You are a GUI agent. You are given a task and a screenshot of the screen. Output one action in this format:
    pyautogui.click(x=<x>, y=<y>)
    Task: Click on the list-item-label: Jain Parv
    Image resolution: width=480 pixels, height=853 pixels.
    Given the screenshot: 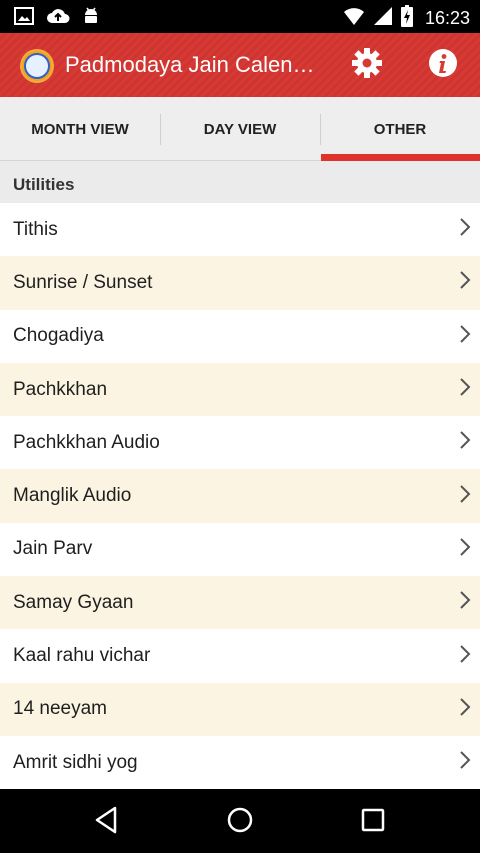 What is the action you would take?
    pyautogui.click(x=53, y=549)
    